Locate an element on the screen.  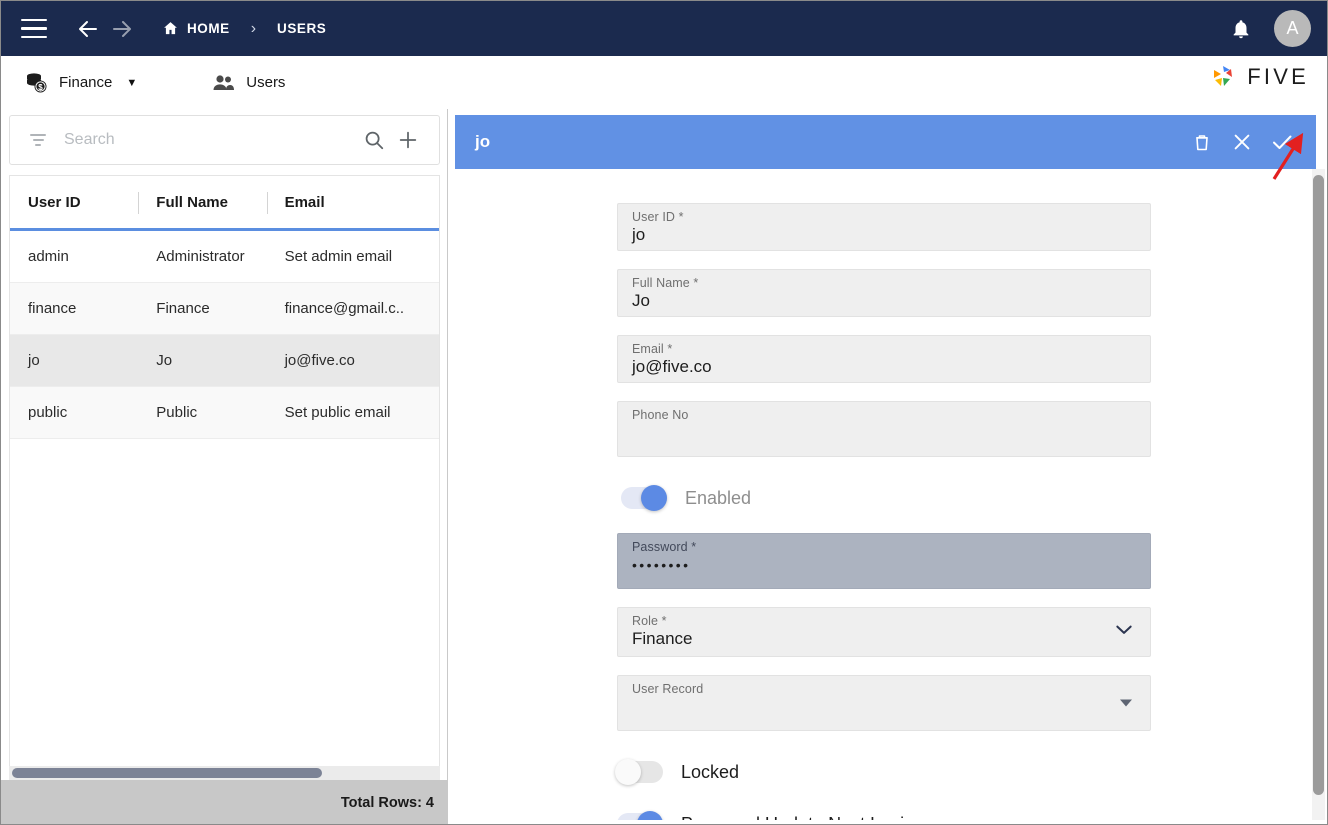
table-row: admin Administrator Set admin email is located at coordinates (224, 257).